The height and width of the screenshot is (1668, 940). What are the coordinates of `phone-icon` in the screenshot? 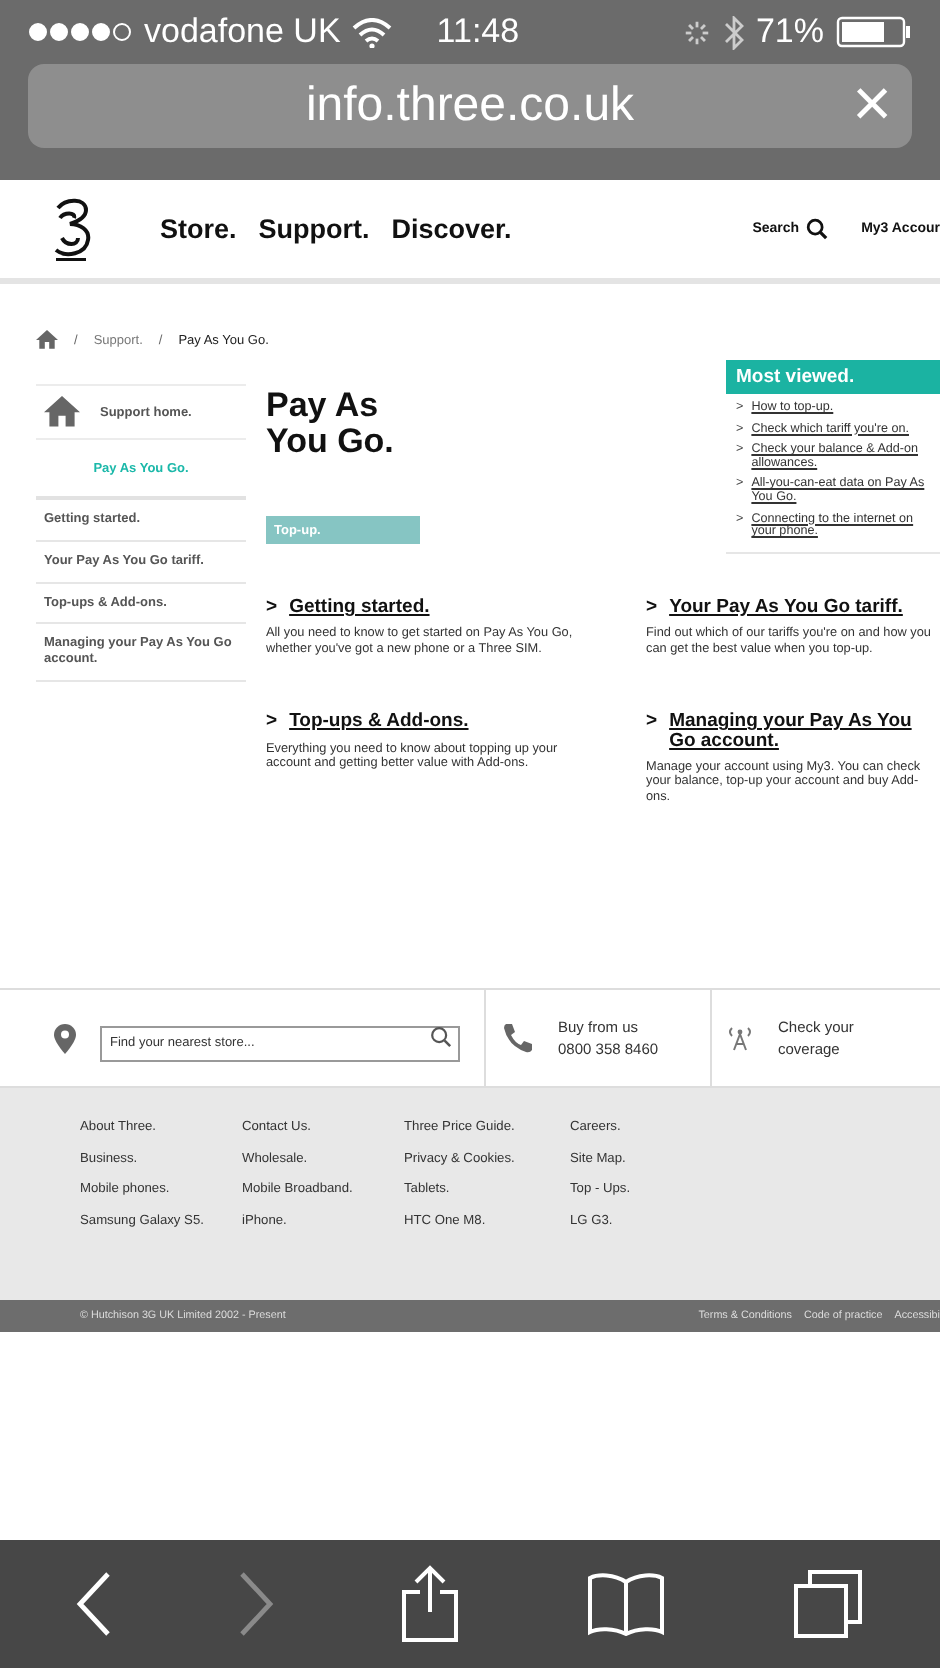 It's located at (518, 1038).